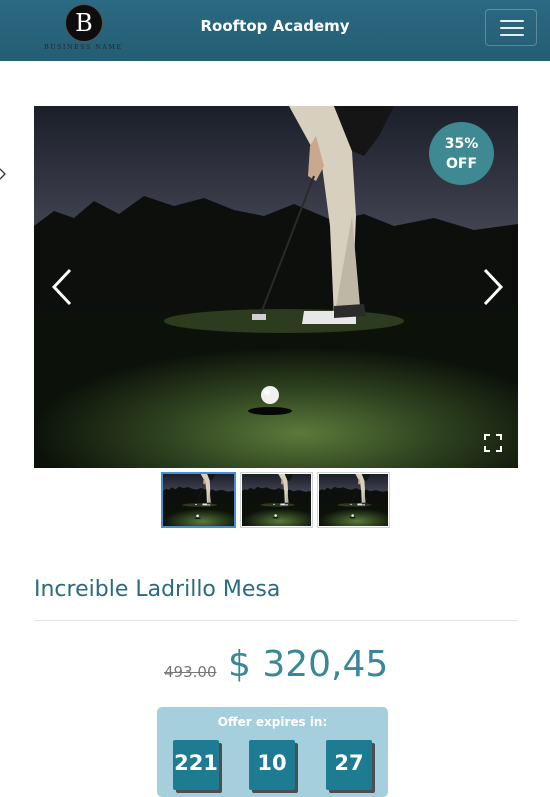 The image size is (550, 797). Describe the element at coordinates (512, 21) in the screenshot. I see `hamburger-icon` at that location.